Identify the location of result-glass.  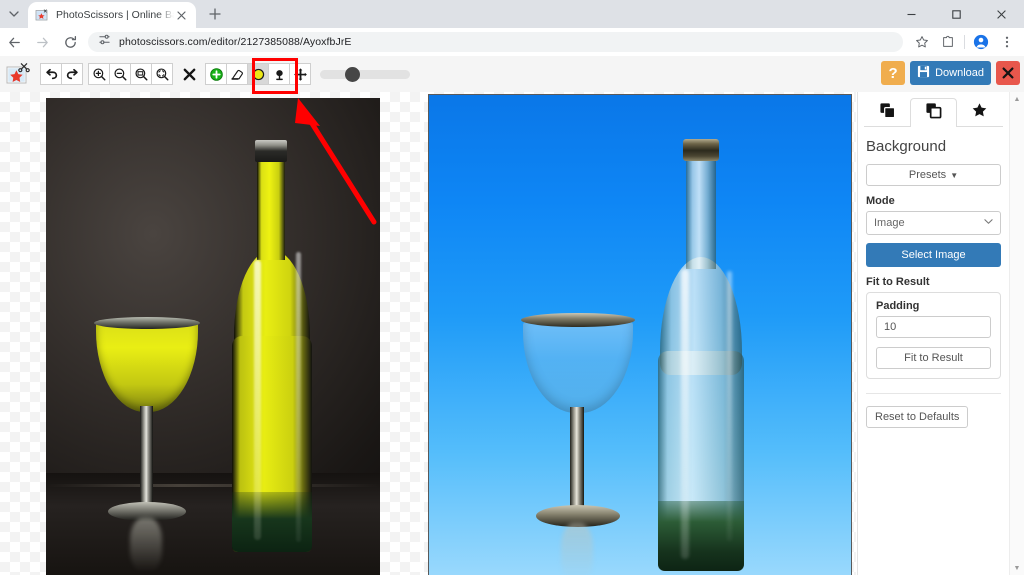
(578, 444).